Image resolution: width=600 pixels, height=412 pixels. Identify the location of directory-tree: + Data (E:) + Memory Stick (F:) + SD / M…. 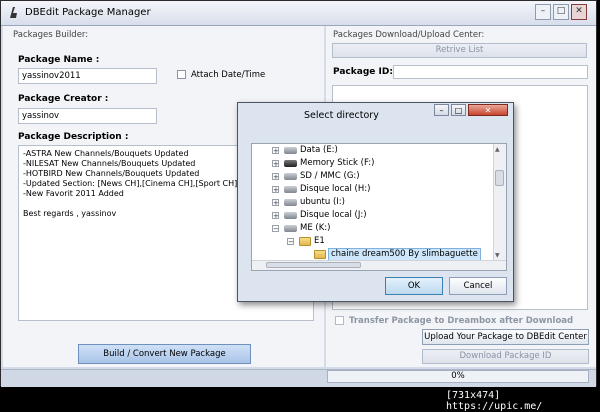
(379, 207).